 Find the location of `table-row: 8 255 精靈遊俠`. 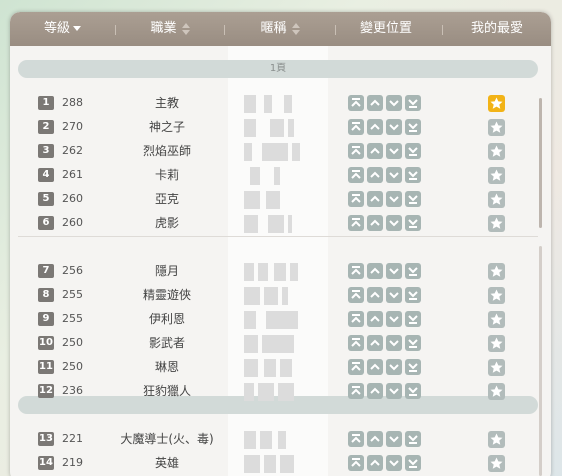

table-row: 8 255 精靈遊俠 is located at coordinates (280, 296).